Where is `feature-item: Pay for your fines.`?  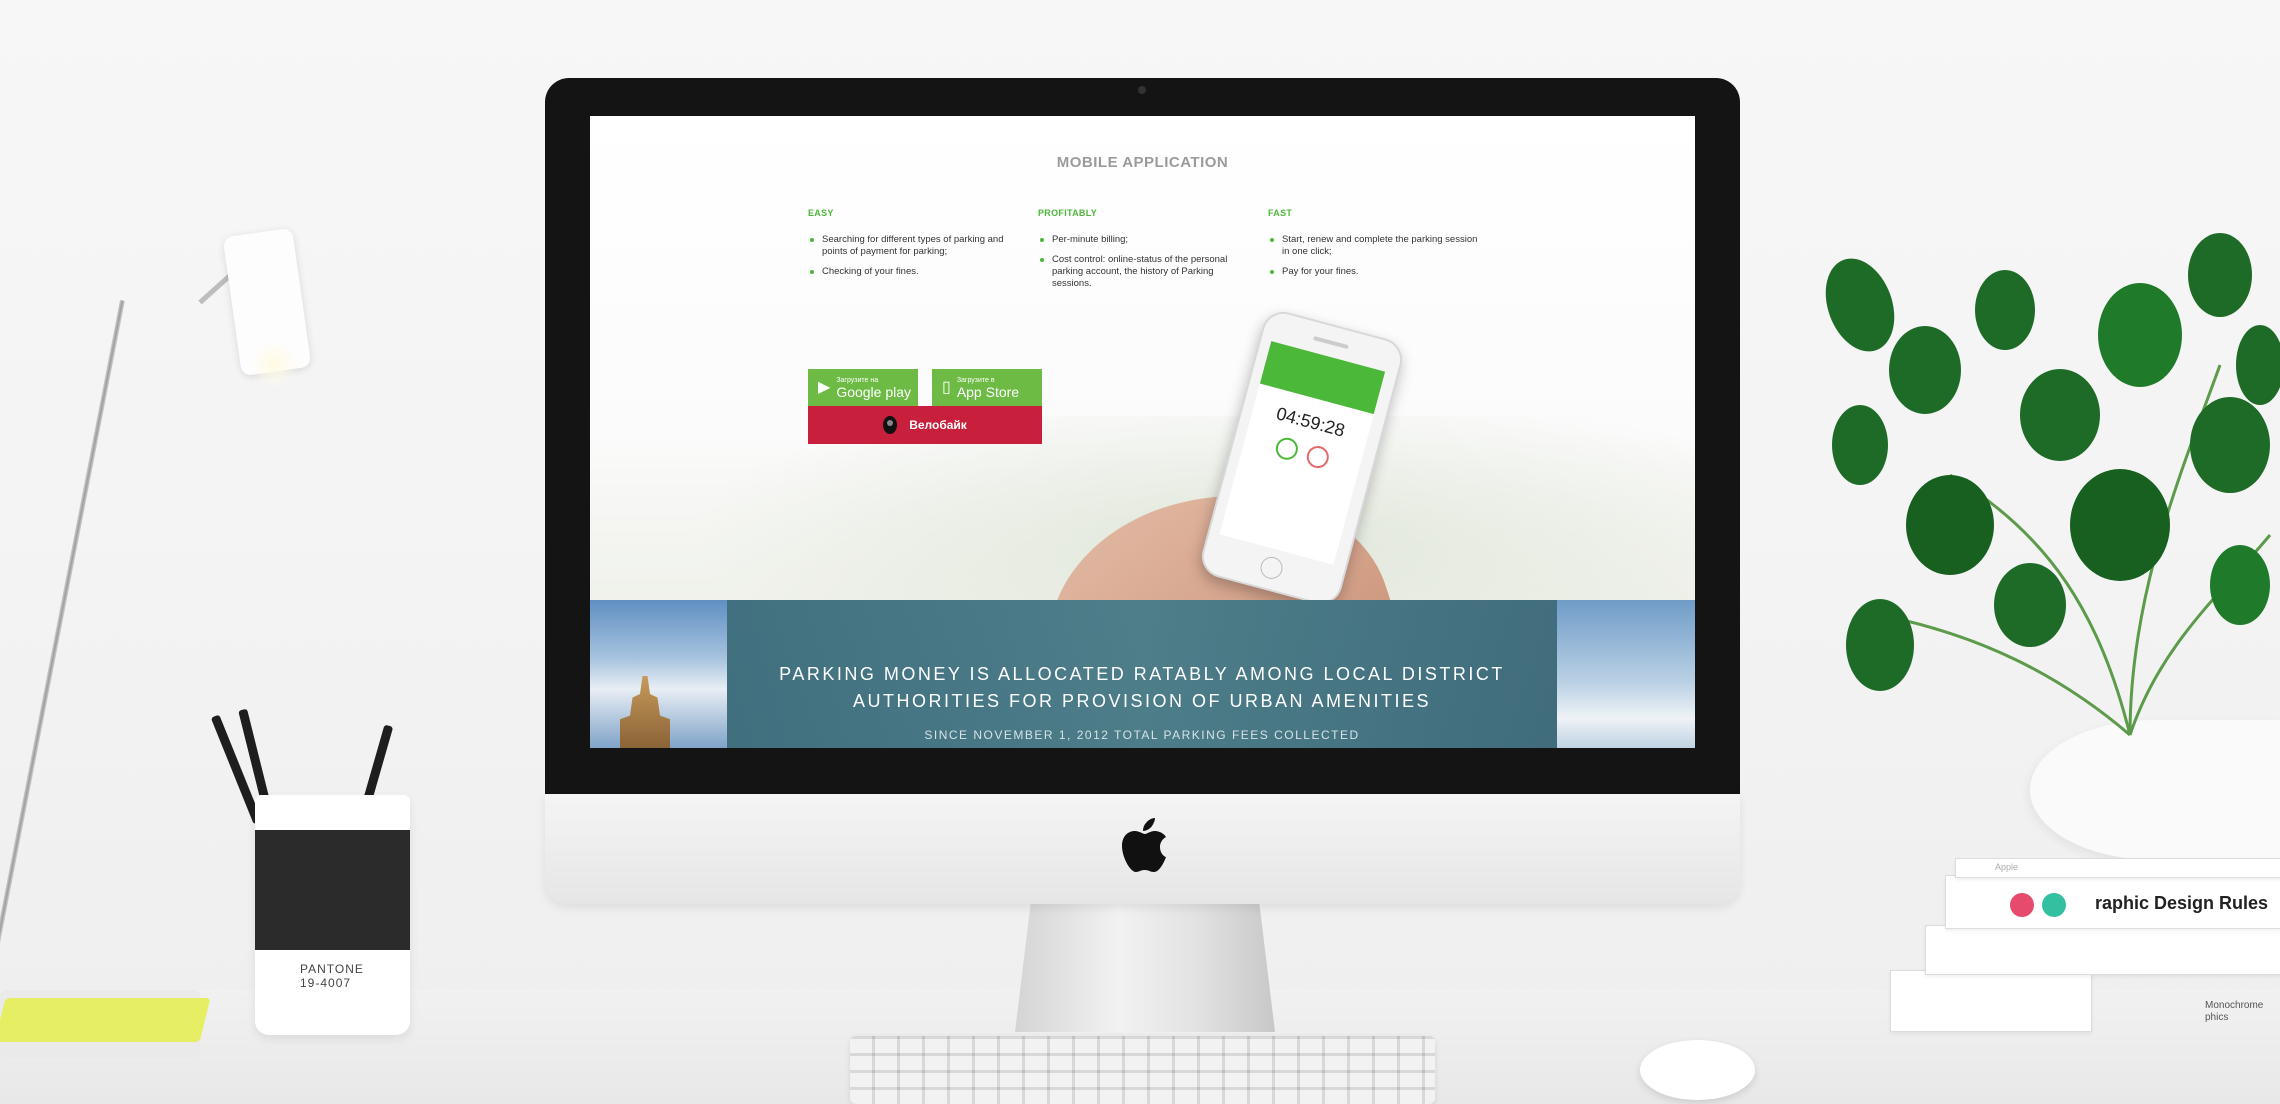
feature-item: Pay for your fines. is located at coordinates (1373, 272).